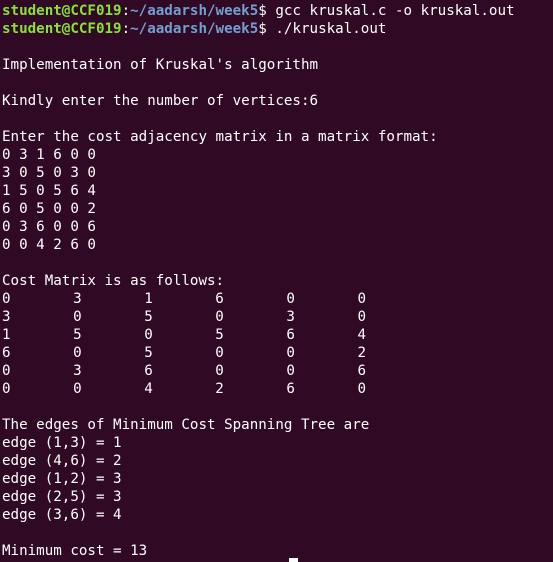 The width and height of the screenshot is (553, 562). I want to click on cost-matrix-row: 0 3 6 0 0 6, so click(276, 371).